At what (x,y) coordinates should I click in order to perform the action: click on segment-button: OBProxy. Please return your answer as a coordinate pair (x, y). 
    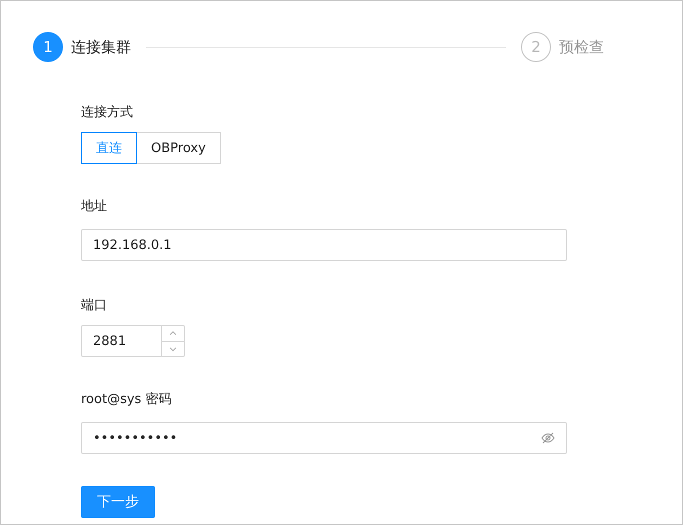
    Looking at the image, I should click on (179, 148).